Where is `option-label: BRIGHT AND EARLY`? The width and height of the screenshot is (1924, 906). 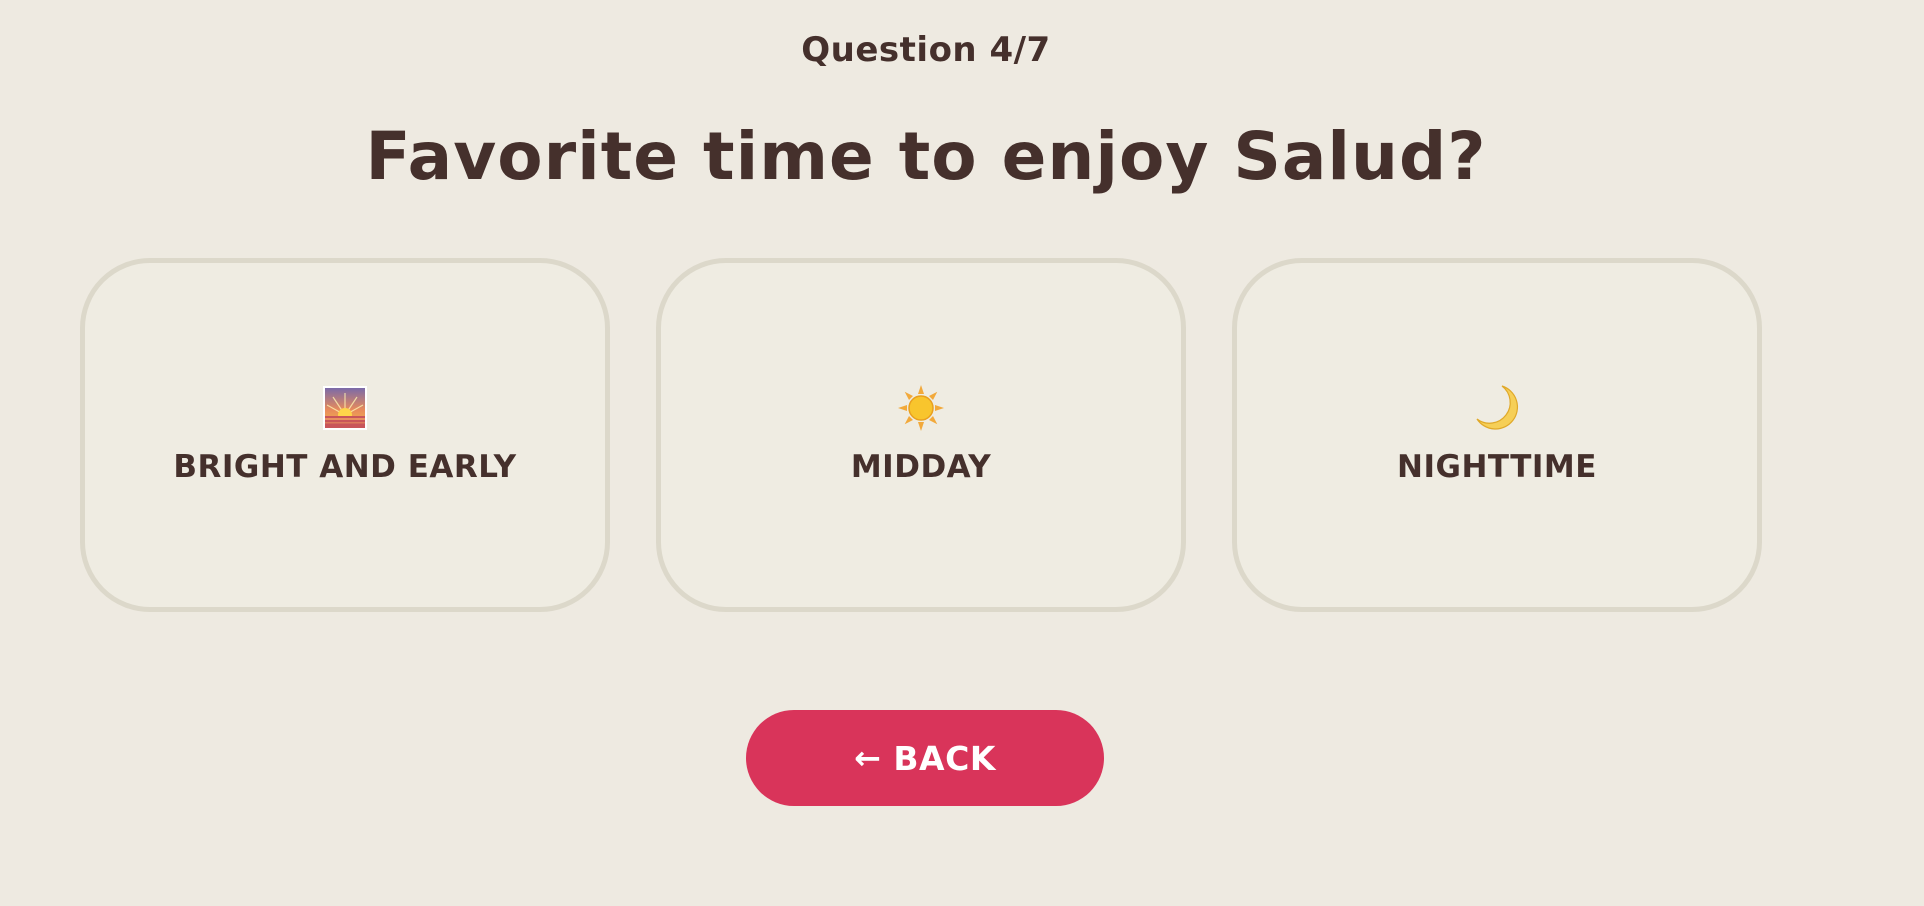 option-label: BRIGHT AND EARLY is located at coordinates (345, 467).